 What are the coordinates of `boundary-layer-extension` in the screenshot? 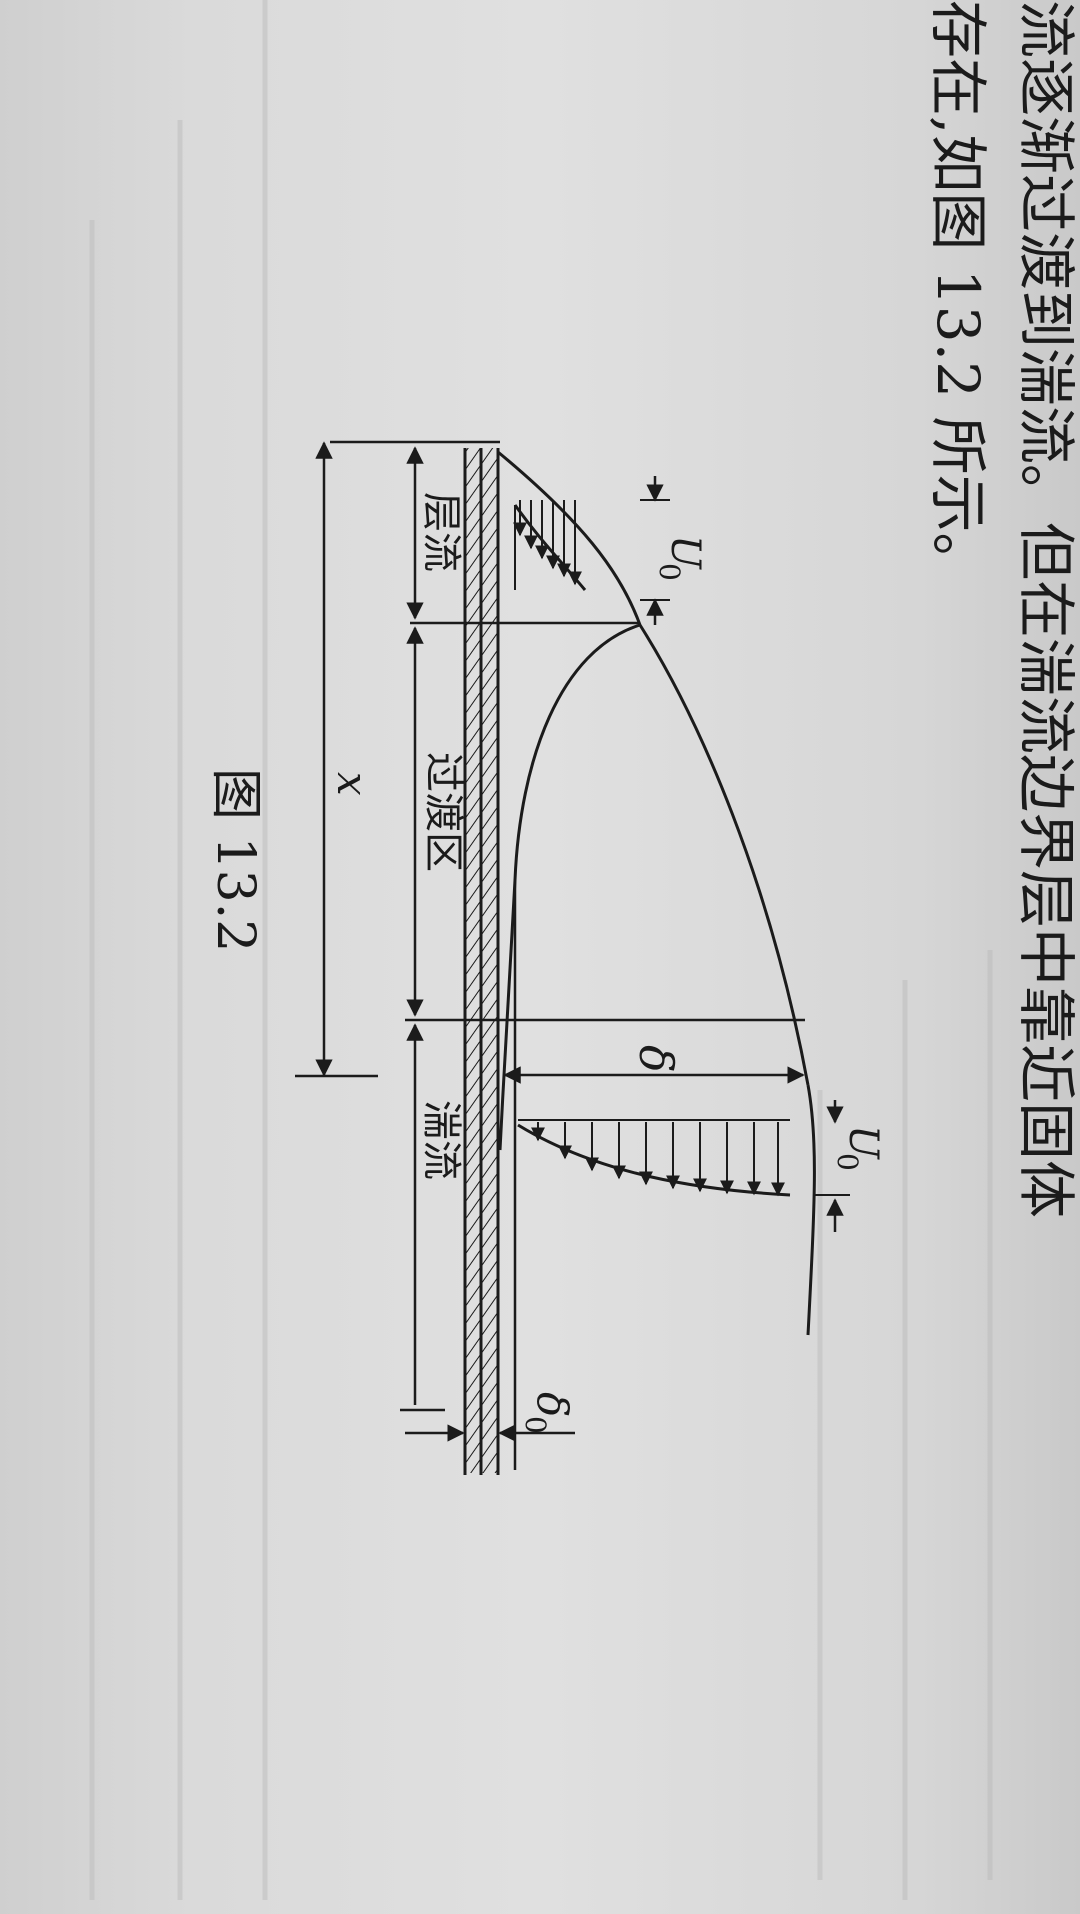 It's located at (811, 1210).